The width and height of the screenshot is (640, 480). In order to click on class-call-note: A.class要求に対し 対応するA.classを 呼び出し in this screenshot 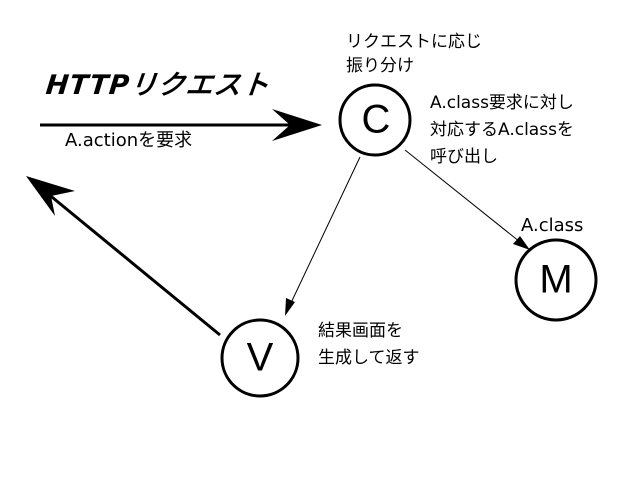, I will do `click(502, 130)`.